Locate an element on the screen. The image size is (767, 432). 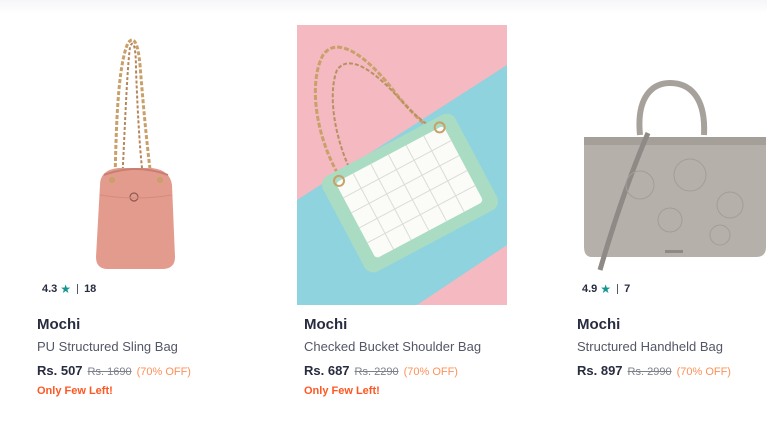
top-bar is located at coordinates (383, 7).